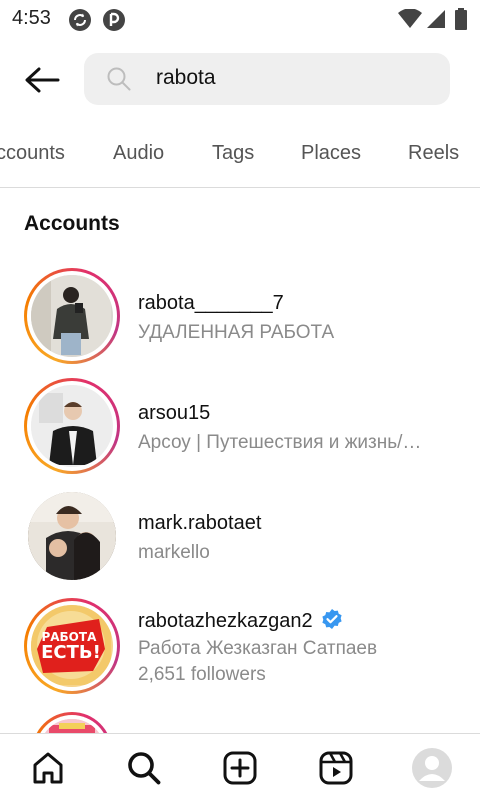 The width and height of the screenshot is (480, 800). What do you see at coordinates (236, 332) in the screenshot?
I see `account-subtitle: УДАЛЕННАЯ РАБОТА` at bounding box center [236, 332].